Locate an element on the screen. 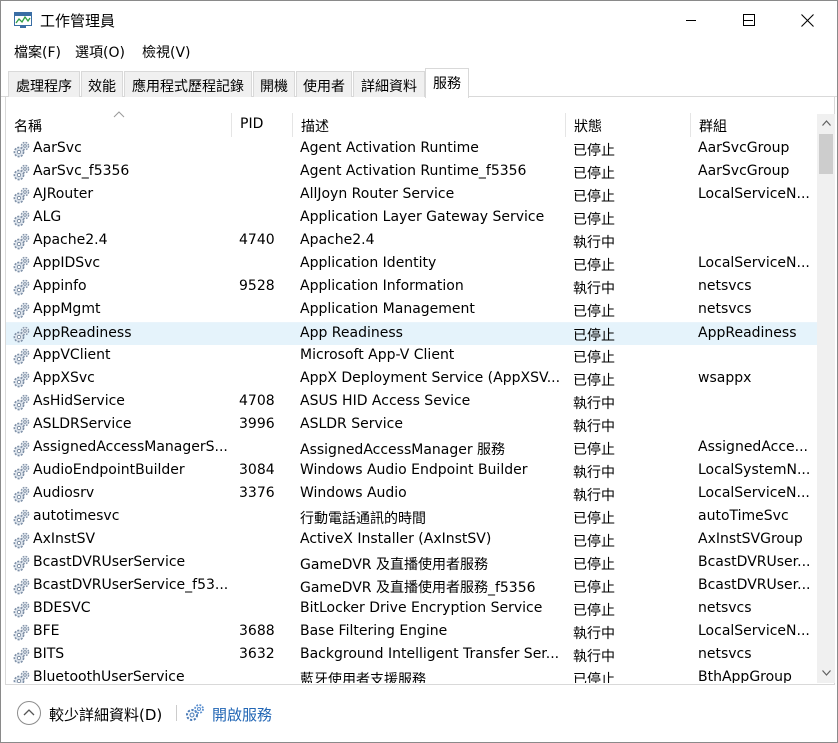  chevron-down-icon is located at coordinates (826, 672).